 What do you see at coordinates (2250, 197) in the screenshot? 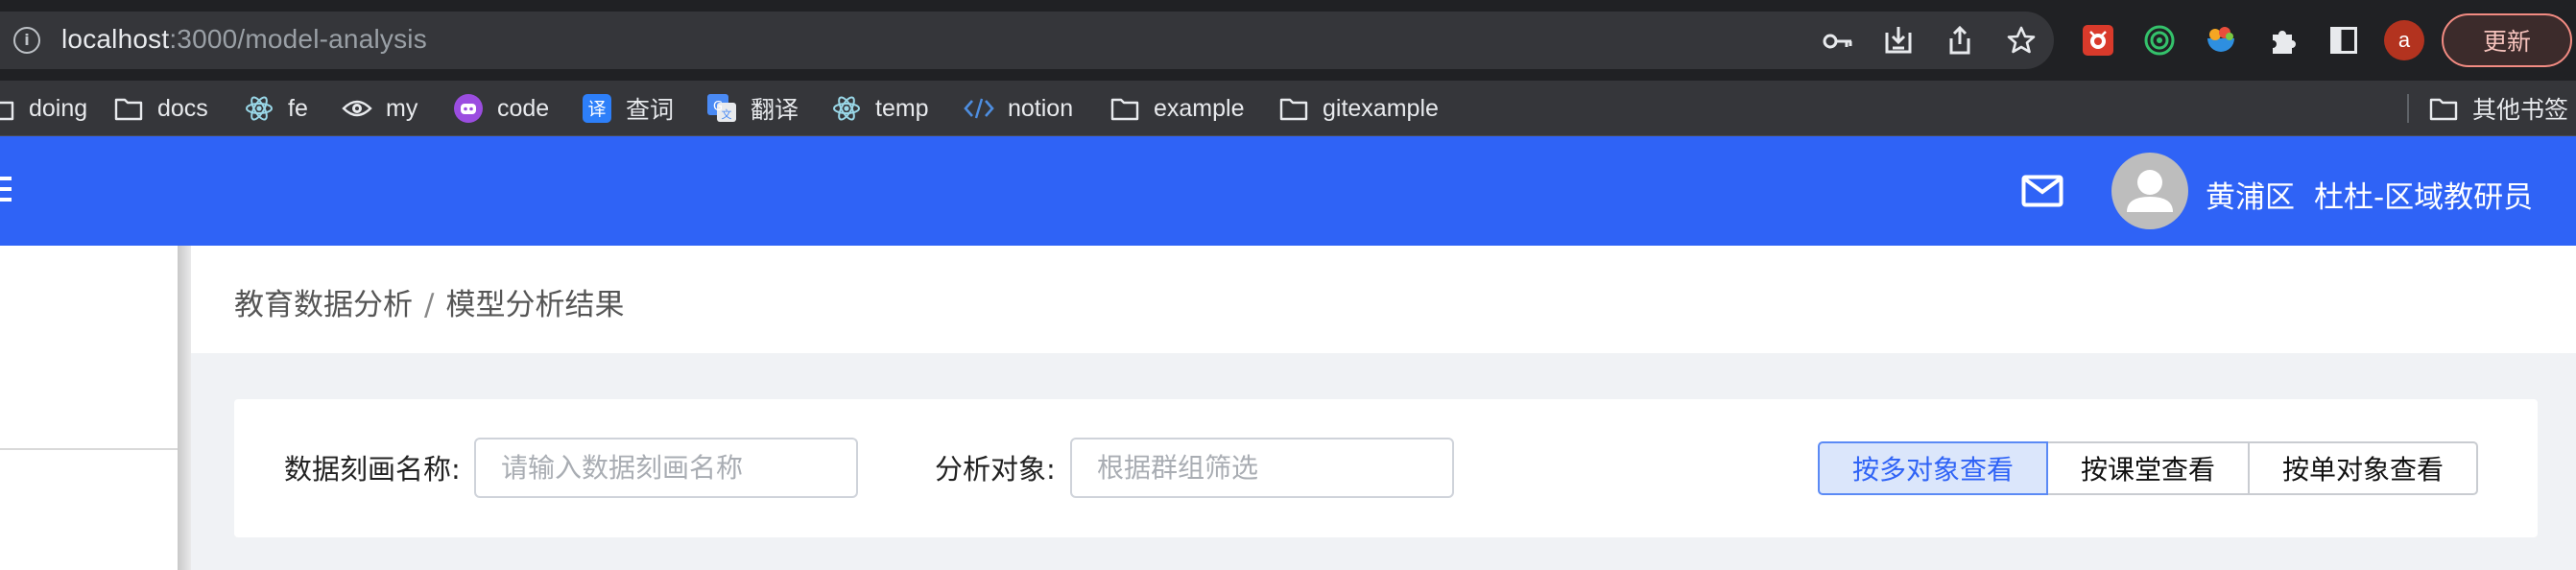
I see `user-region: 黄浦区` at bounding box center [2250, 197].